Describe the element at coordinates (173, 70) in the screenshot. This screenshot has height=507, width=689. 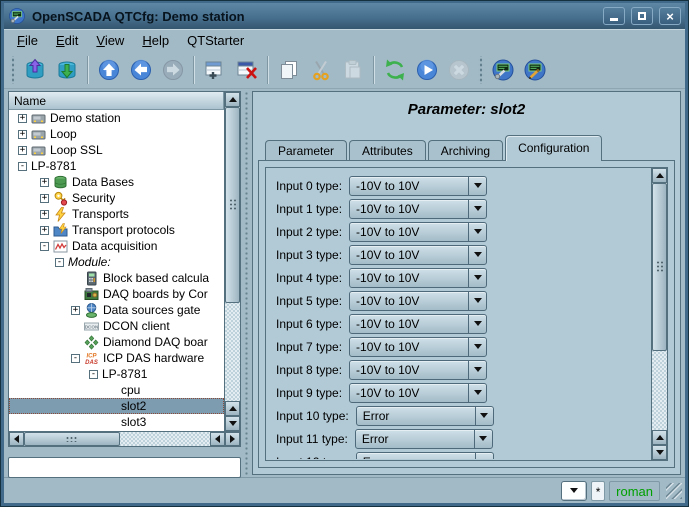
I see `go-forward-button` at that location.